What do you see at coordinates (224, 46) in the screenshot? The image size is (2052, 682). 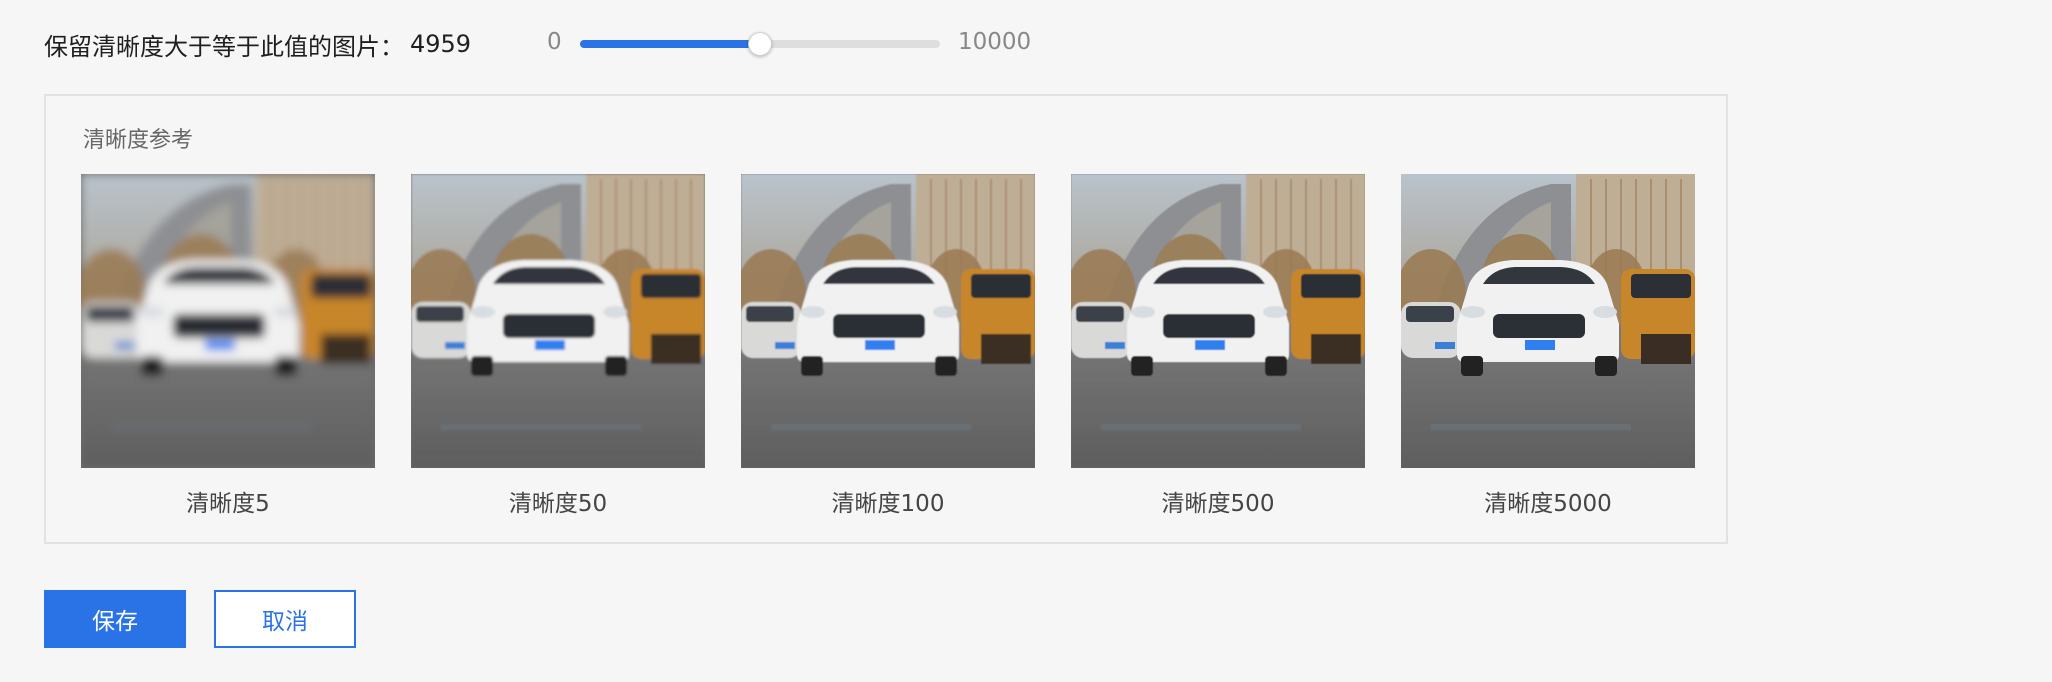 I see `threshold-label: 保留清晰度大于等于此值的图片：` at bounding box center [224, 46].